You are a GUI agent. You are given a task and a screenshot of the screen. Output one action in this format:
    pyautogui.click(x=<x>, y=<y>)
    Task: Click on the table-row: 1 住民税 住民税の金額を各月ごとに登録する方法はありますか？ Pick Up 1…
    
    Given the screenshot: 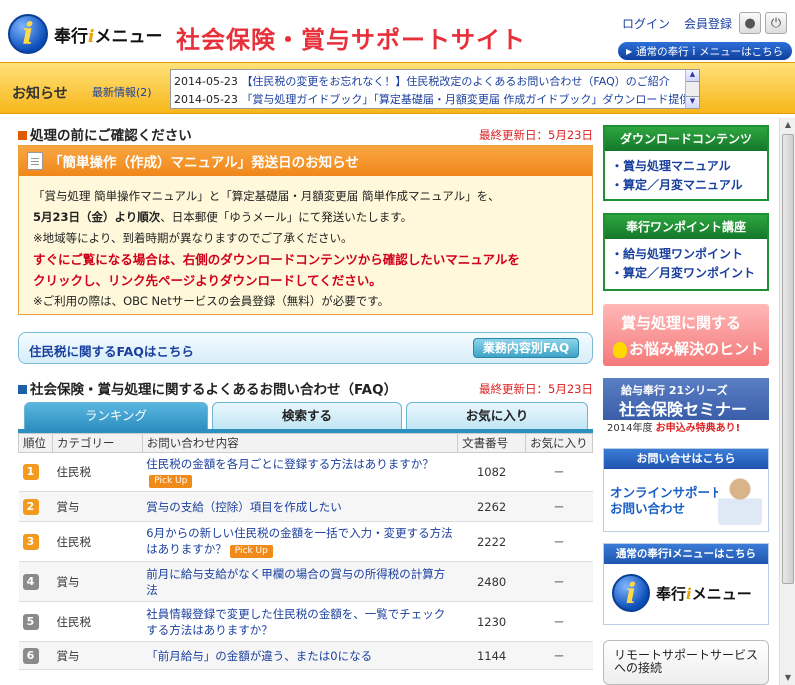 What is the action you would take?
    pyautogui.click(x=305, y=472)
    